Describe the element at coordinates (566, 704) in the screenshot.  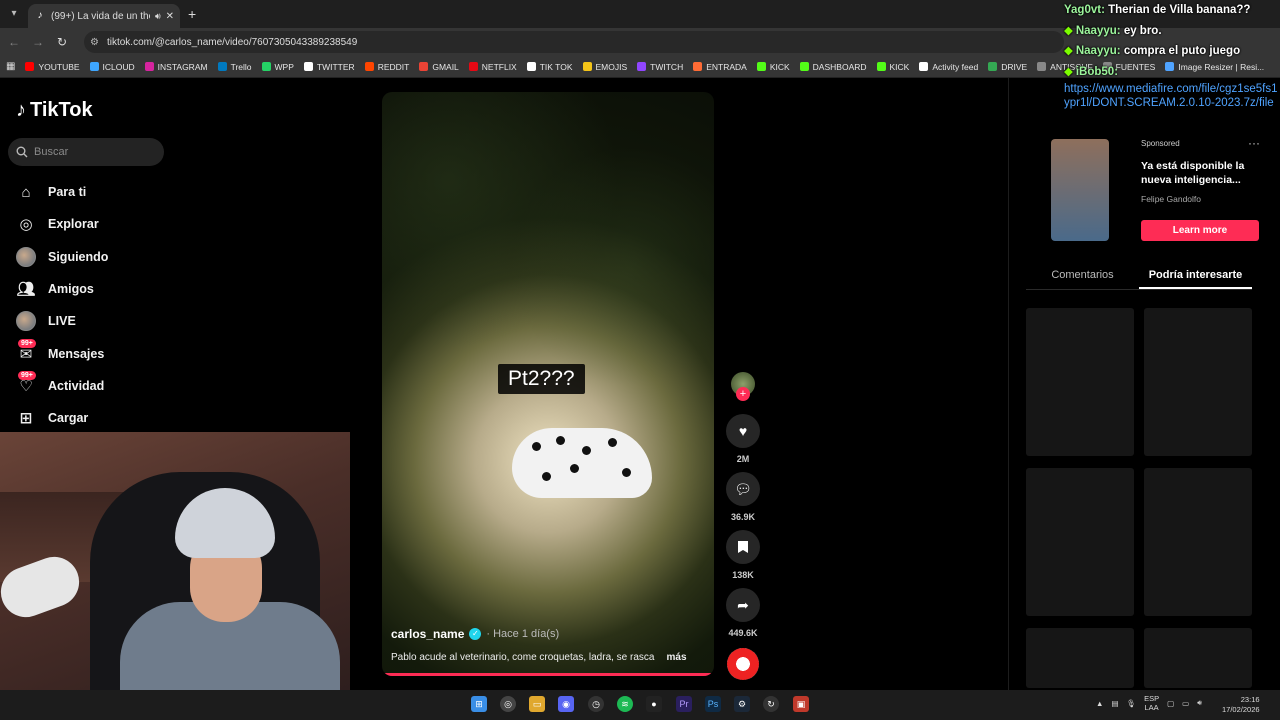
I see `discord-icon: ◉` at that location.